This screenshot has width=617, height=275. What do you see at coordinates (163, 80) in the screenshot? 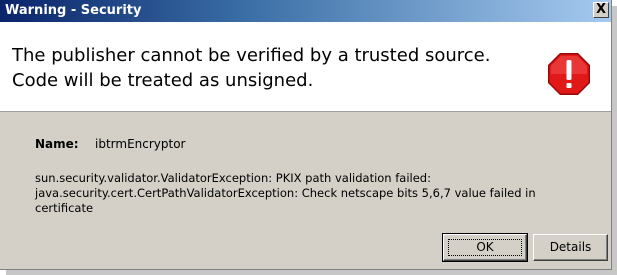
I see `headline-line-2: Code will be treated as unsigned.` at bounding box center [163, 80].